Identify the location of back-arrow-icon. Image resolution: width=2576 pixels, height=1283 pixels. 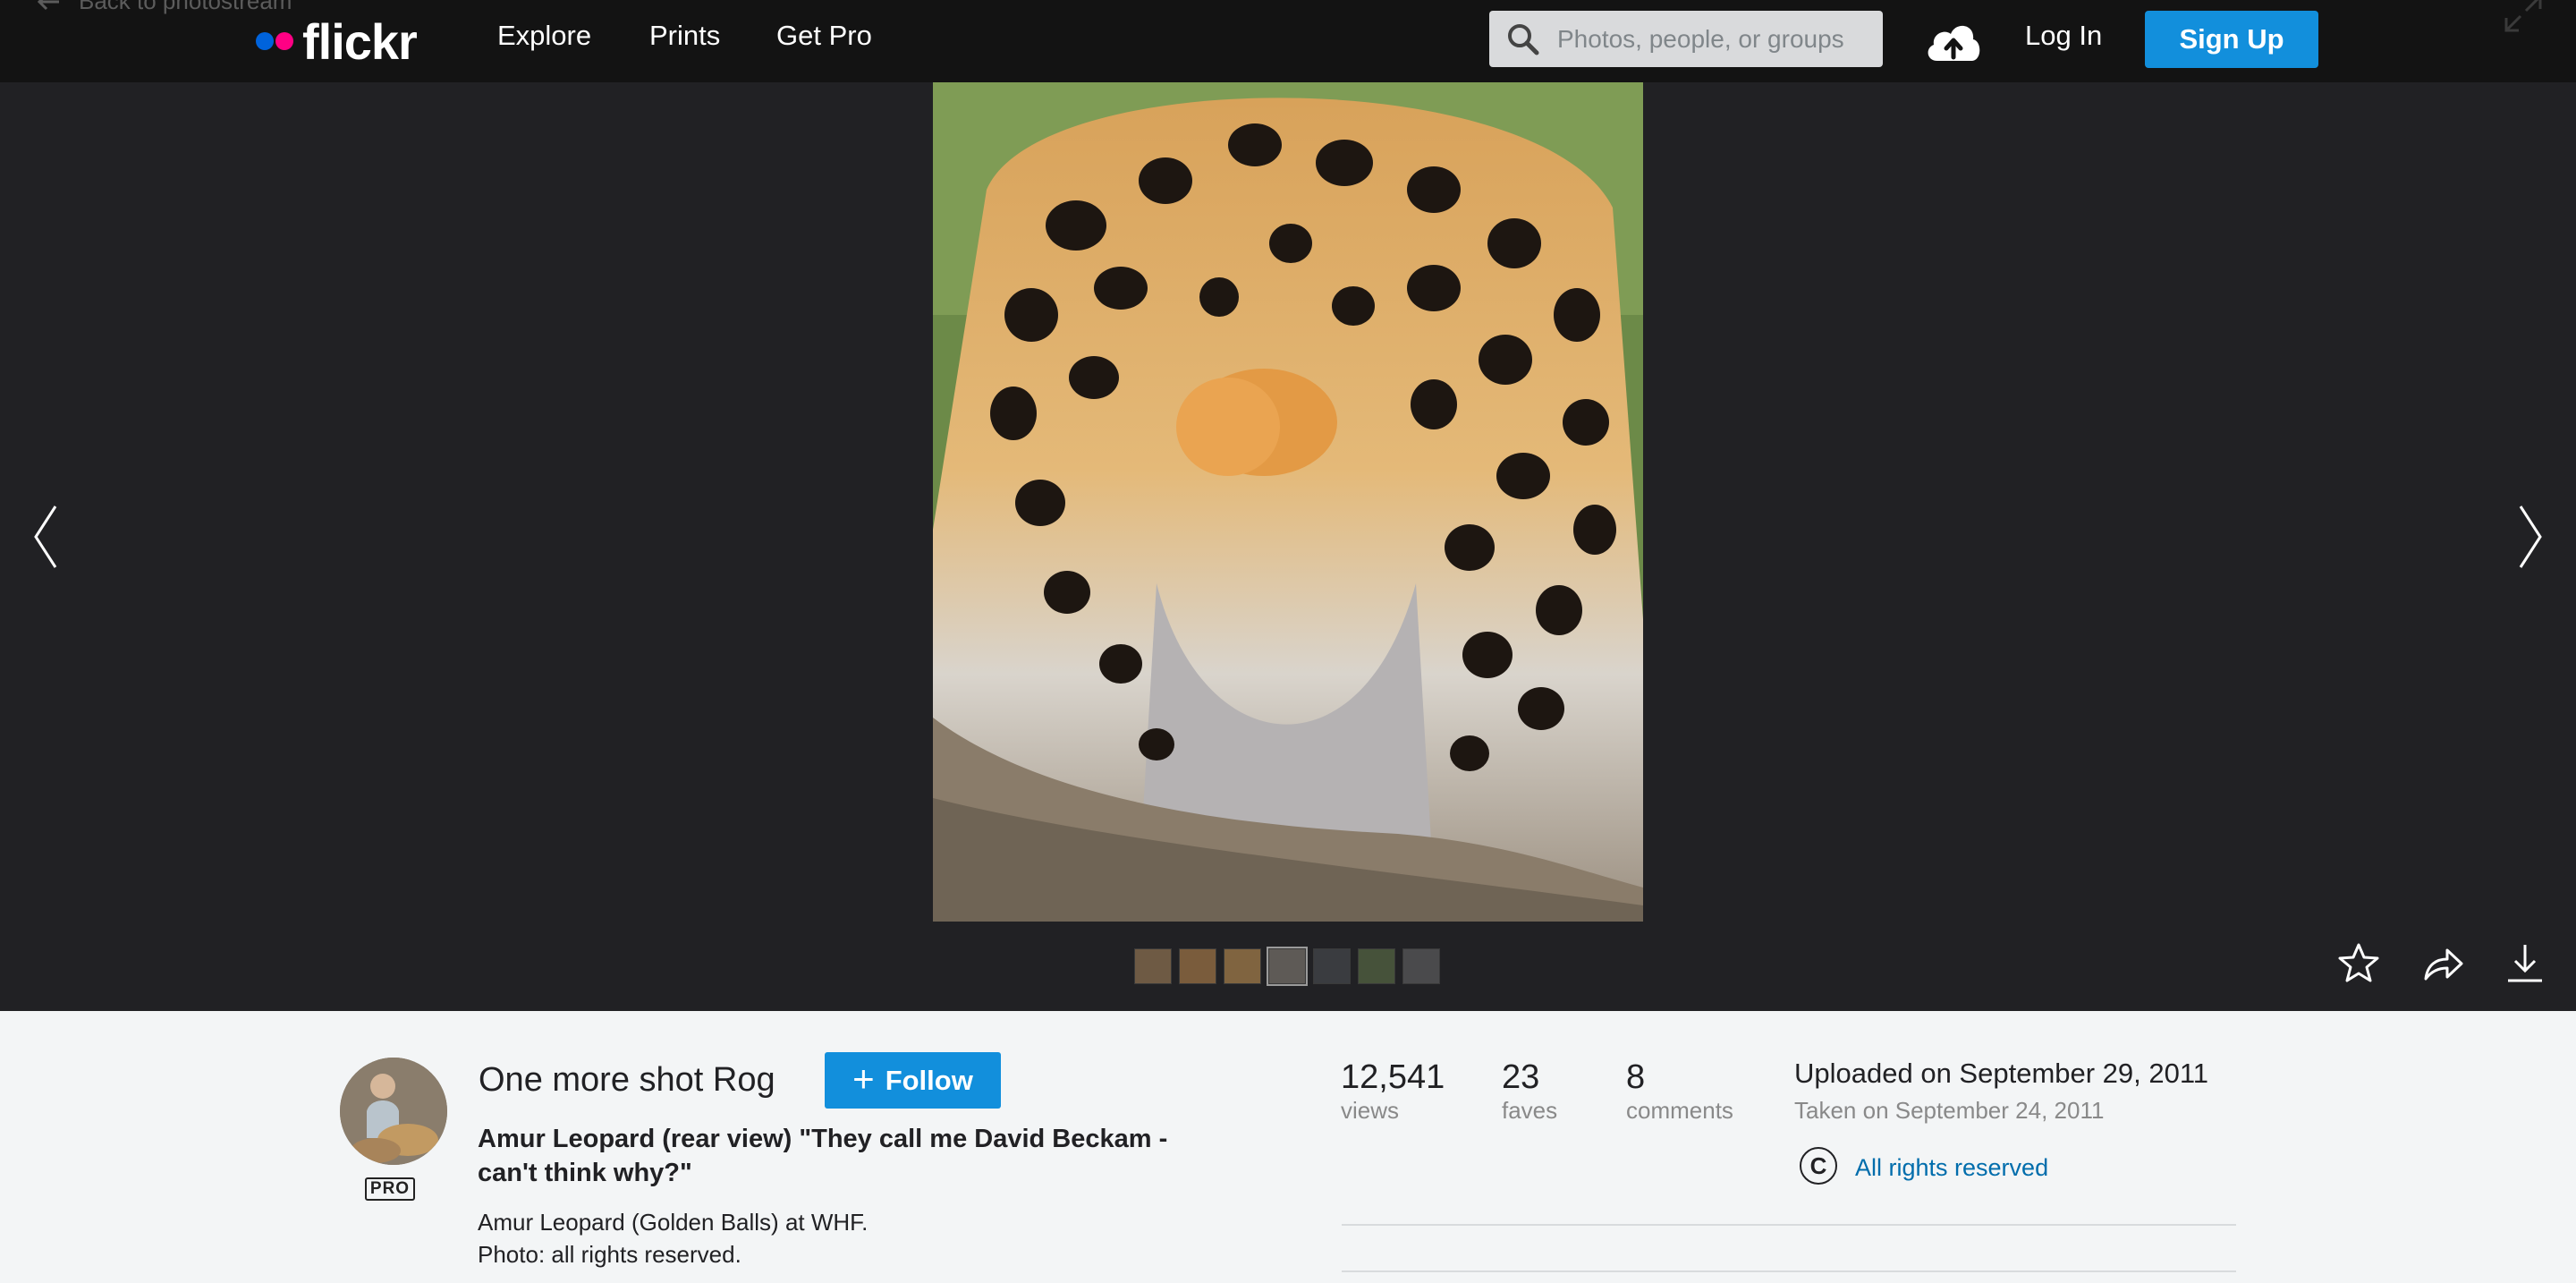
(48, 5).